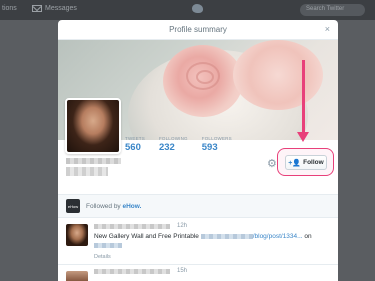 The image size is (375, 281). Describe the element at coordinates (73, 206) in the screenshot. I see `ehow-logo: eHow` at that location.